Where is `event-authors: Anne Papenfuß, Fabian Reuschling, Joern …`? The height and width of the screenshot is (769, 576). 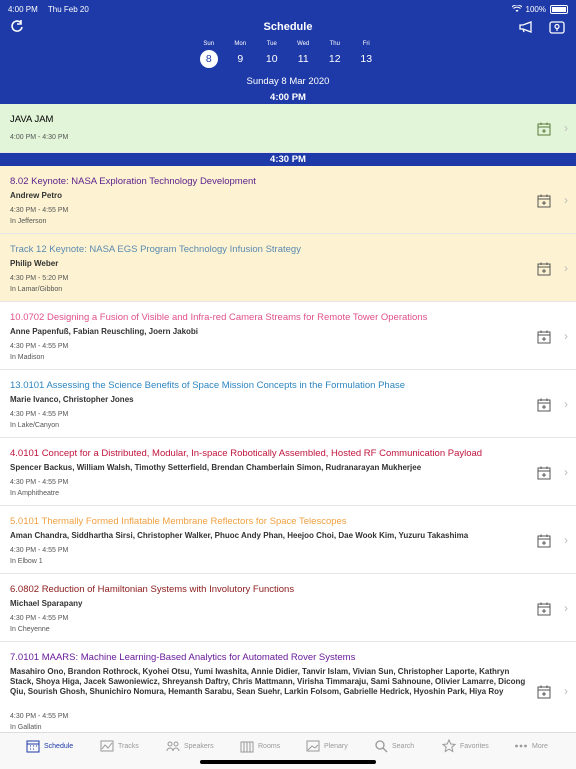 event-authors: Anne Papenfuß, Fabian Reuschling, Joern … is located at coordinates (104, 331).